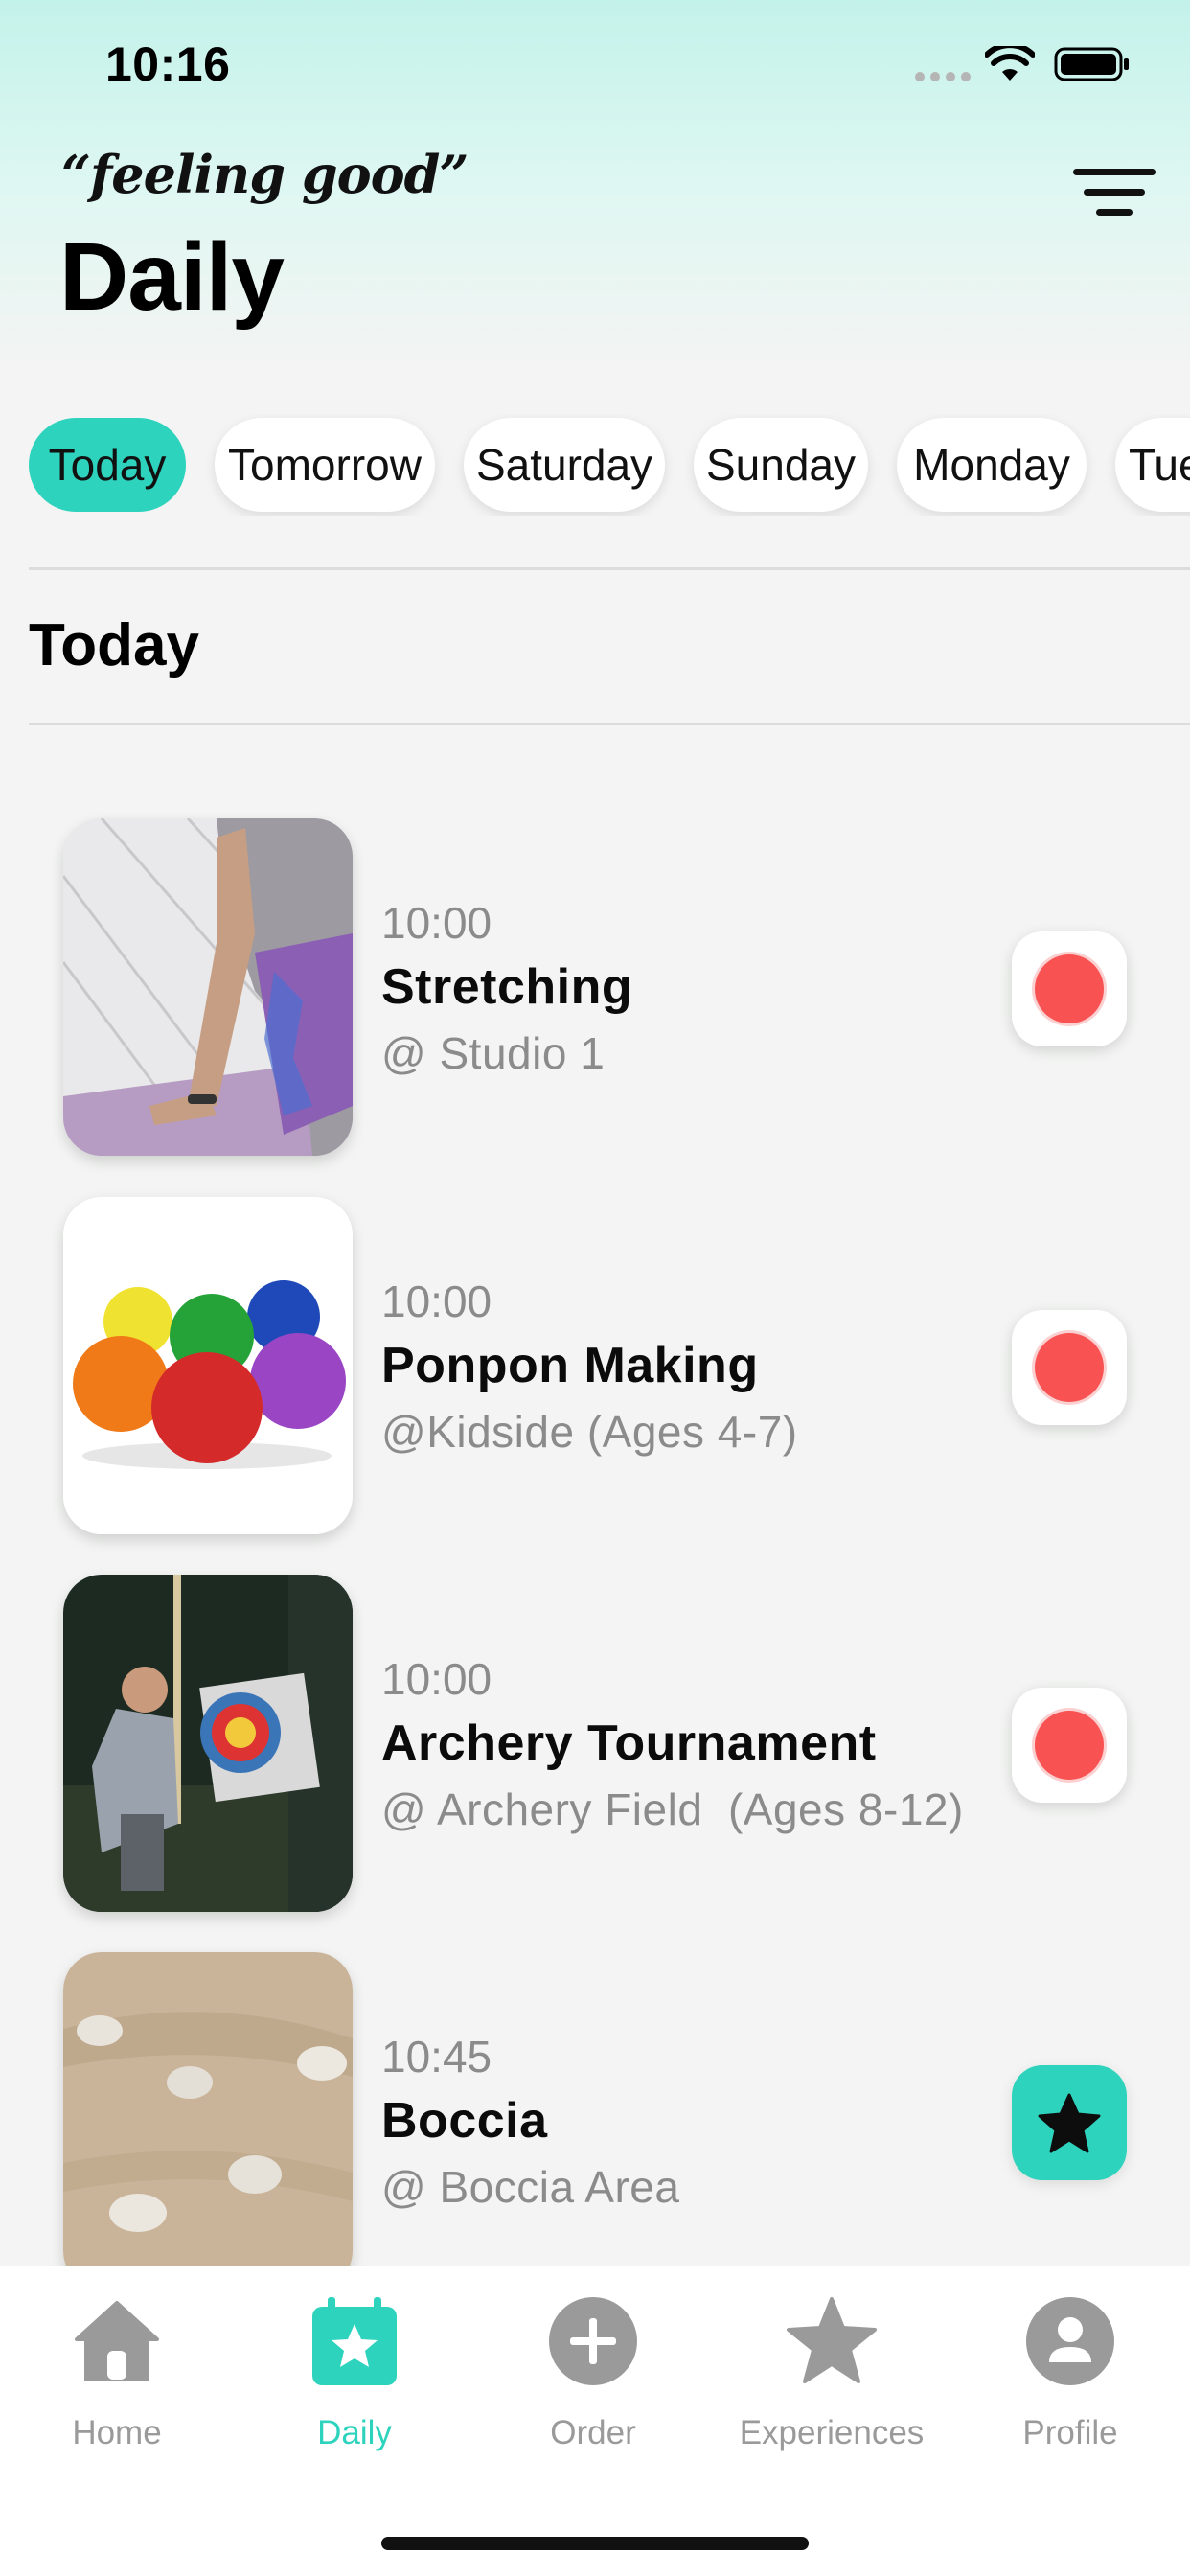  What do you see at coordinates (208, 1365) in the screenshot?
I see `activity-image-ponpon-making` at bounding box center [208, 1365].